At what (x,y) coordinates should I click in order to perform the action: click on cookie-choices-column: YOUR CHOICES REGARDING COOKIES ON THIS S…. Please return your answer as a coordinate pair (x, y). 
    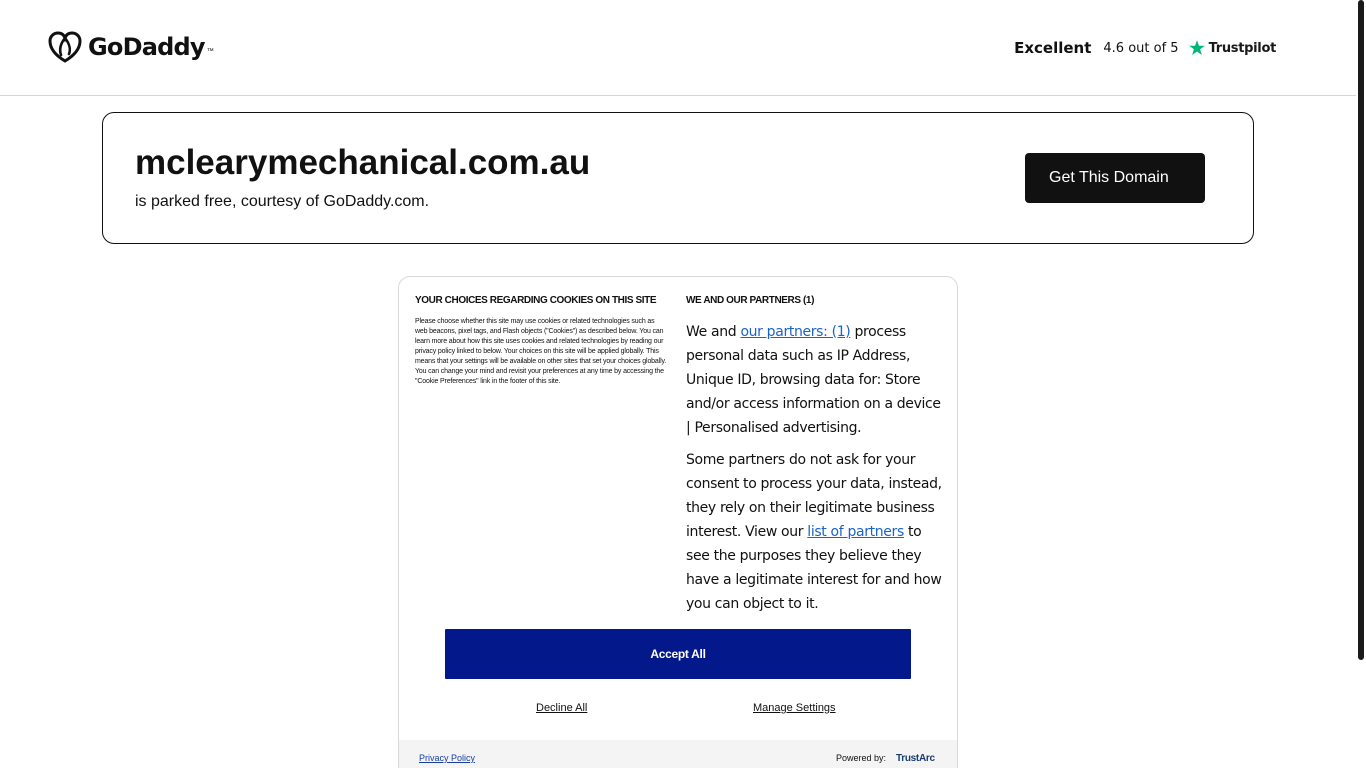
    Looking at the image, I should click on (541, 341).